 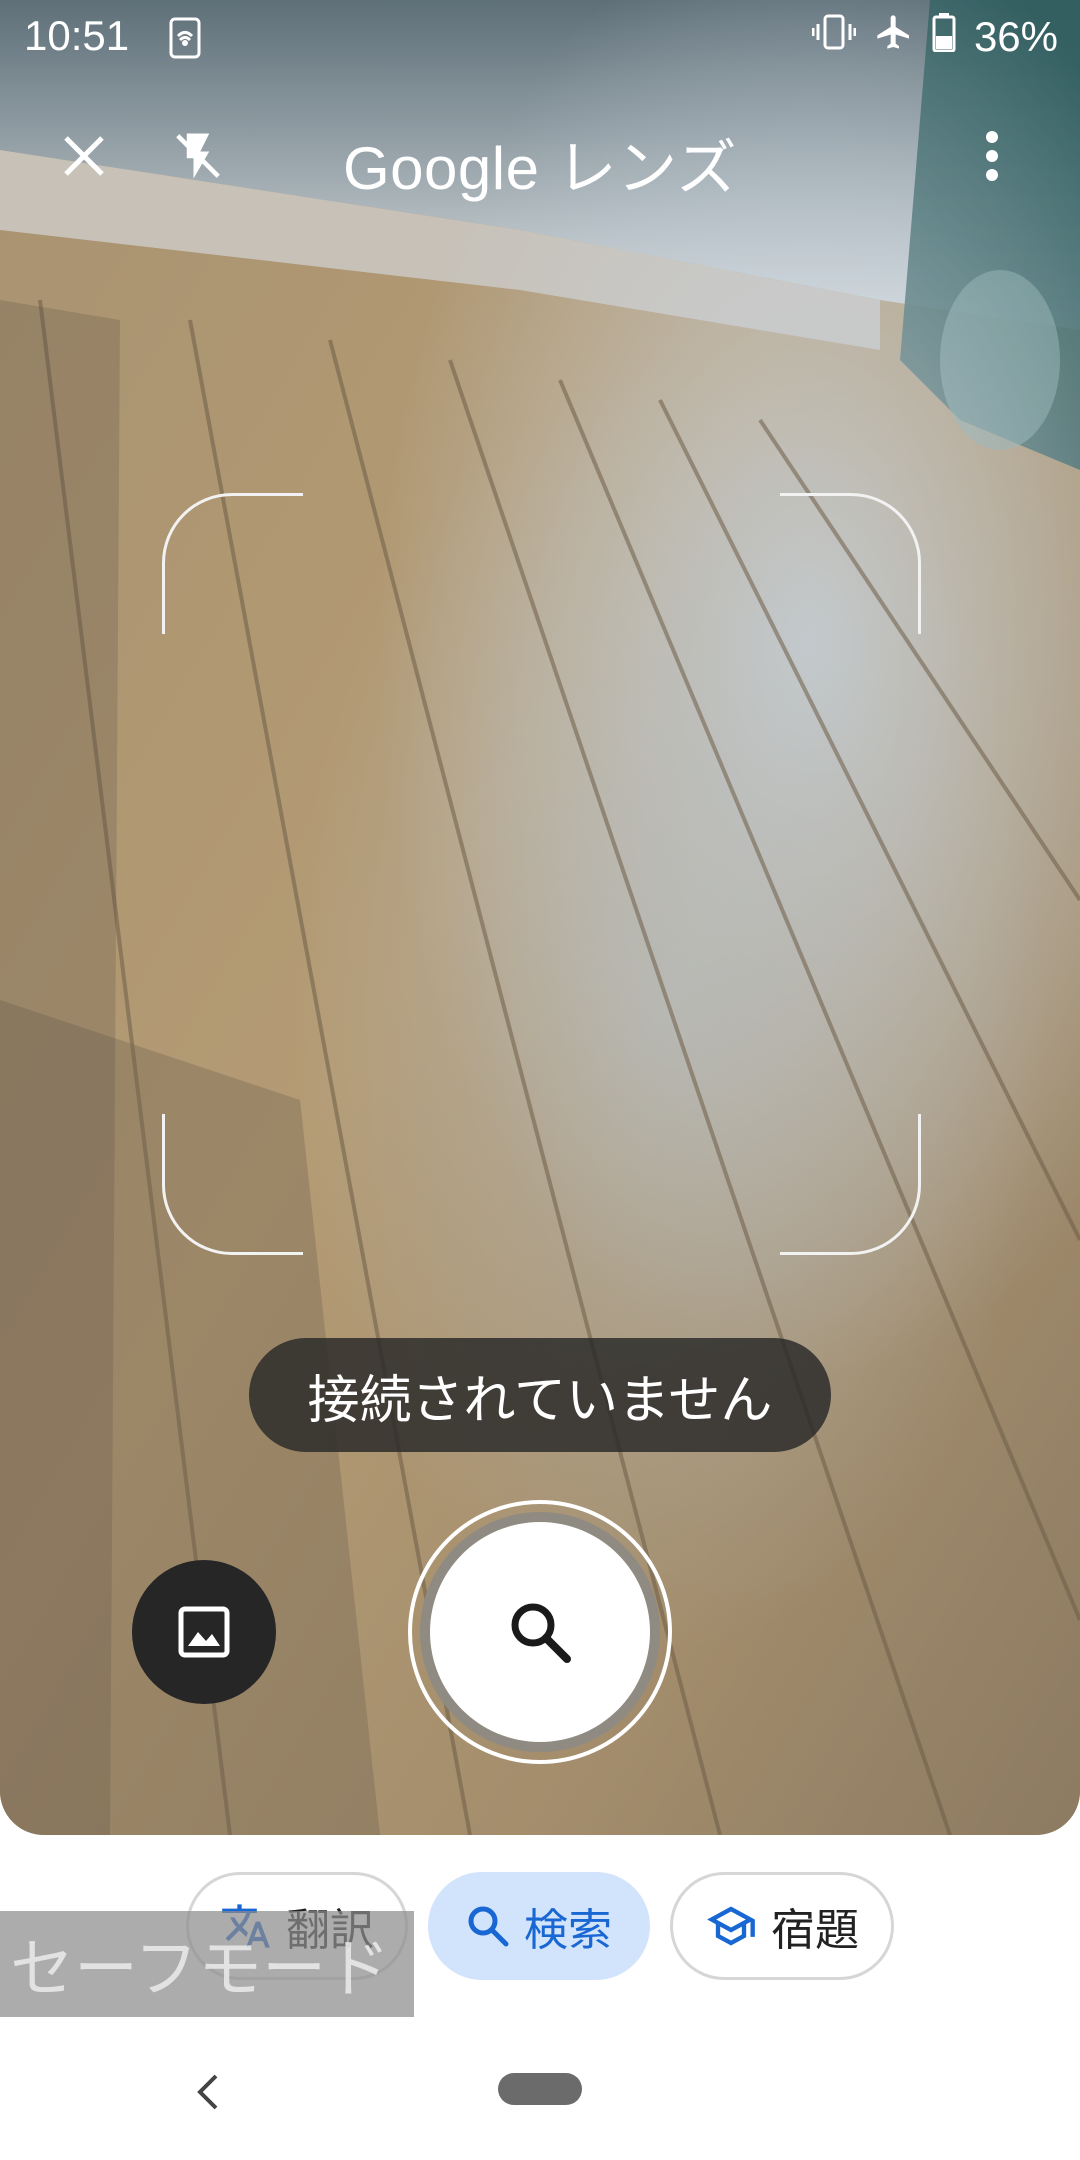 What do you see at coordinates (944, 37) in the screenshot?
I see `battery-icon` at bounding box center [944, 37].